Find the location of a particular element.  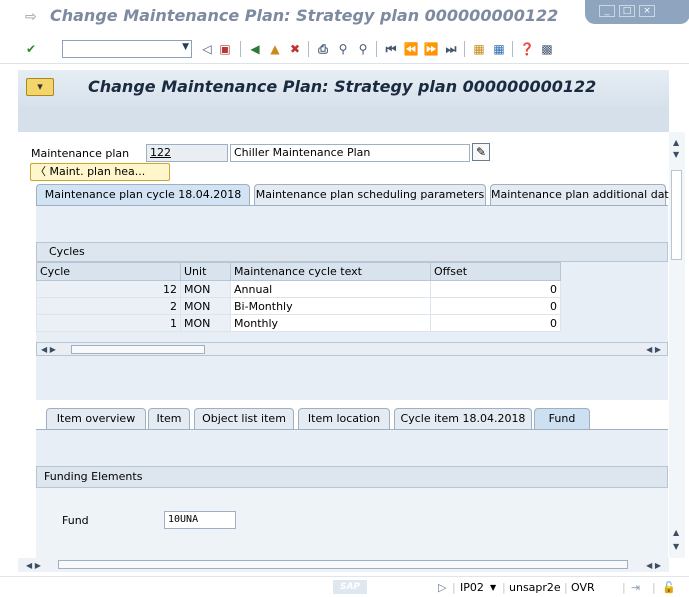

page-horizontal-scrollbar: ◀ ▶ ◀ ▶ is located at coordinates (343, 565).